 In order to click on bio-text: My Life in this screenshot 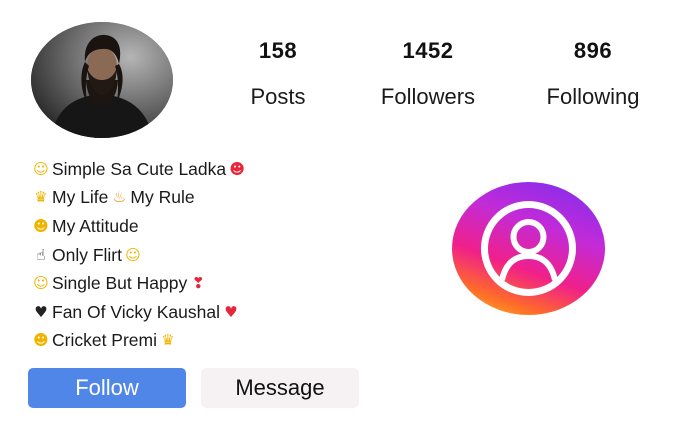, I will do `click(80, 197)`.